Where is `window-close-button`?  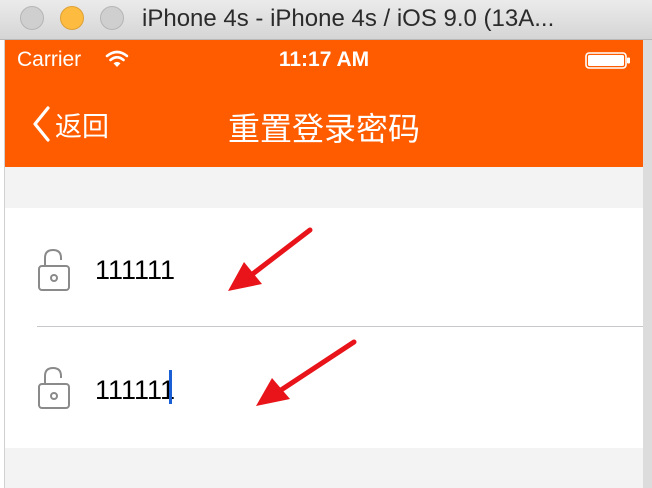 window-close-button is located at coordinates (32, 18).